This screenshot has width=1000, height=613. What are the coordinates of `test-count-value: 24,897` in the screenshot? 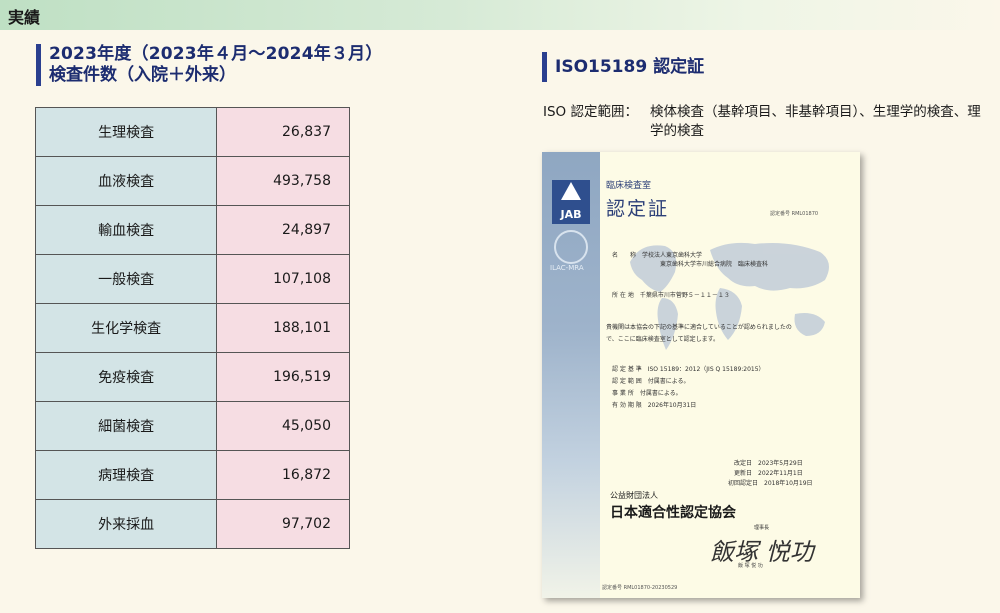 It's located at (283, 230).